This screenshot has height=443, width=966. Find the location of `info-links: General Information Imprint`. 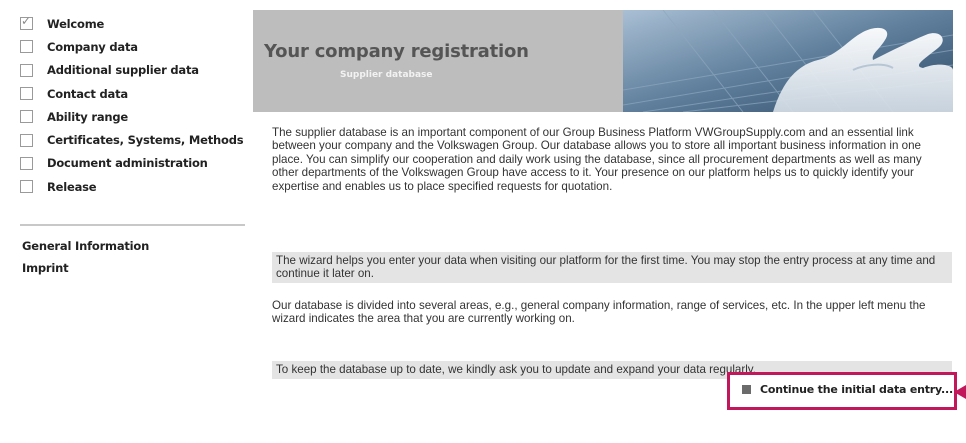

info-links: General Information Imprint is located at coordinates (85, 260).